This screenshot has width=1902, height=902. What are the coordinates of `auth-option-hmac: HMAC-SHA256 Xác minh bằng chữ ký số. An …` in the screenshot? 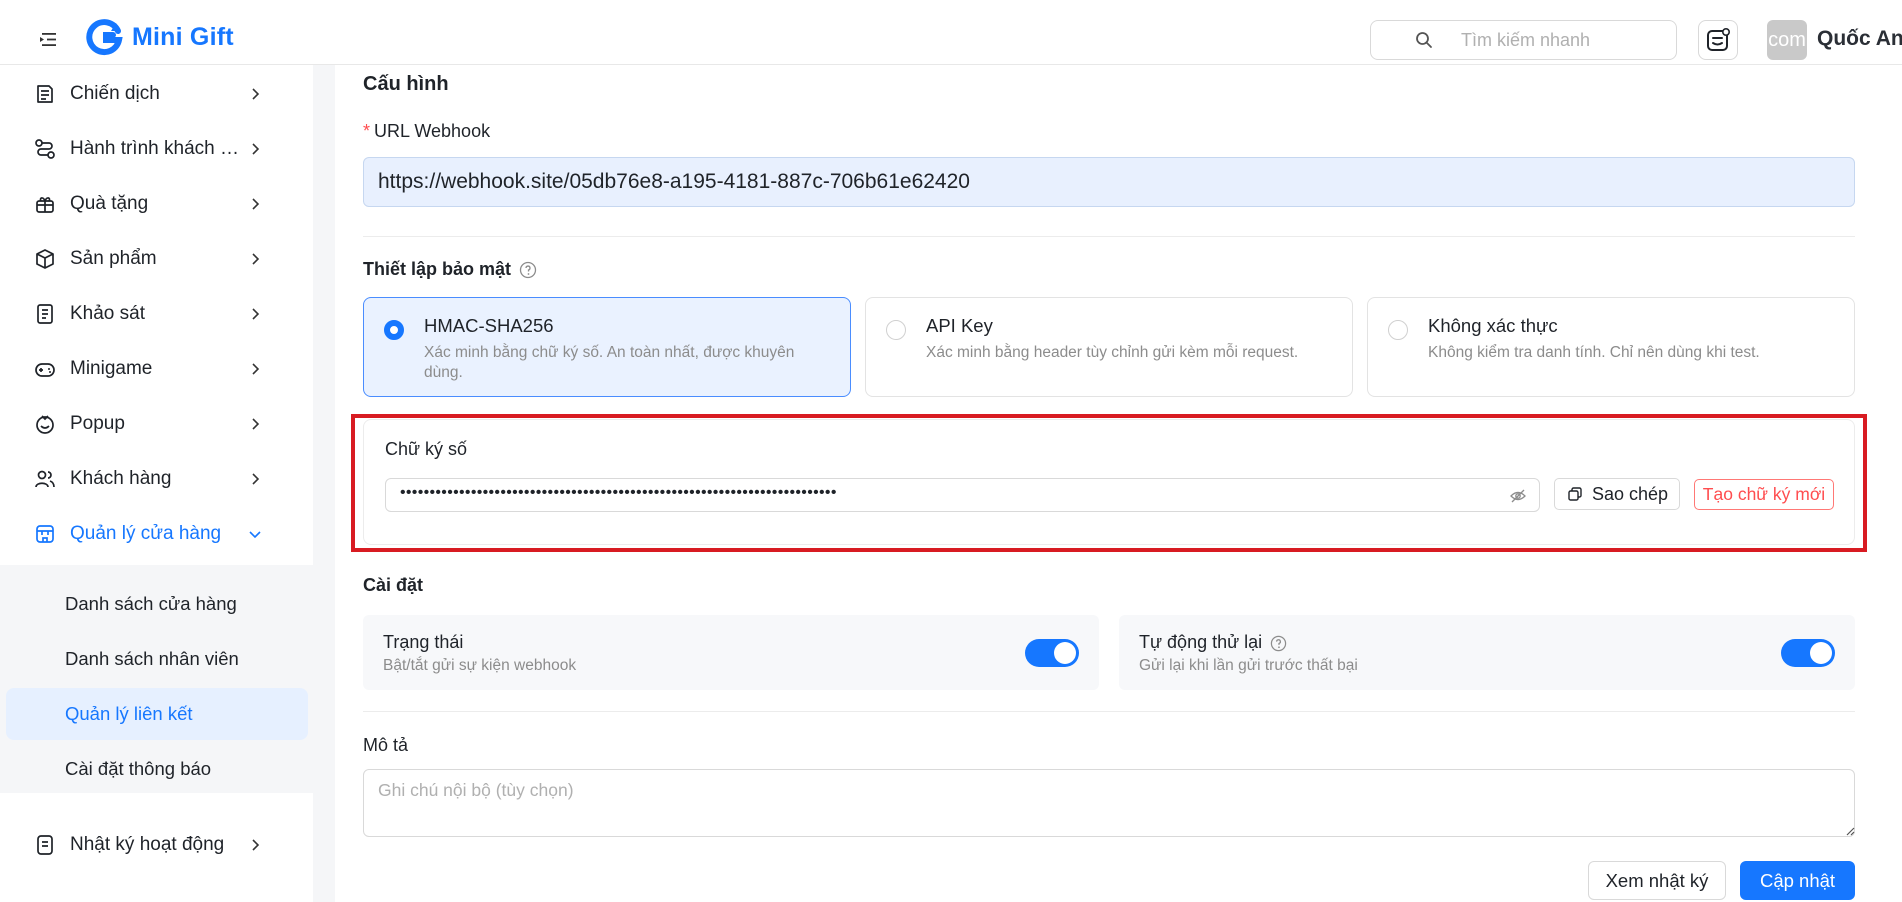 It's located at (607, 347).